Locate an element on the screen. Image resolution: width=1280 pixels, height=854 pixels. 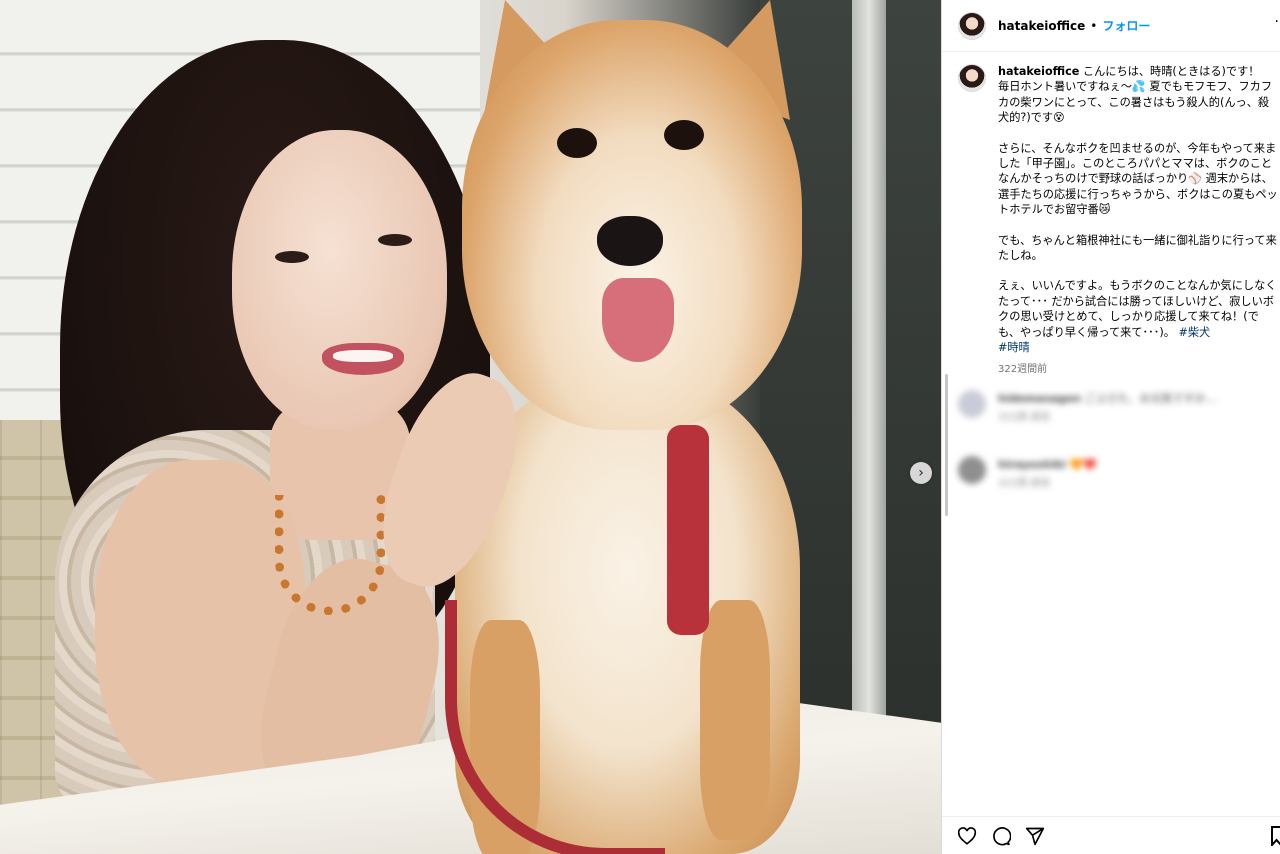
comment-icon is located at coordinates (1002, 835).